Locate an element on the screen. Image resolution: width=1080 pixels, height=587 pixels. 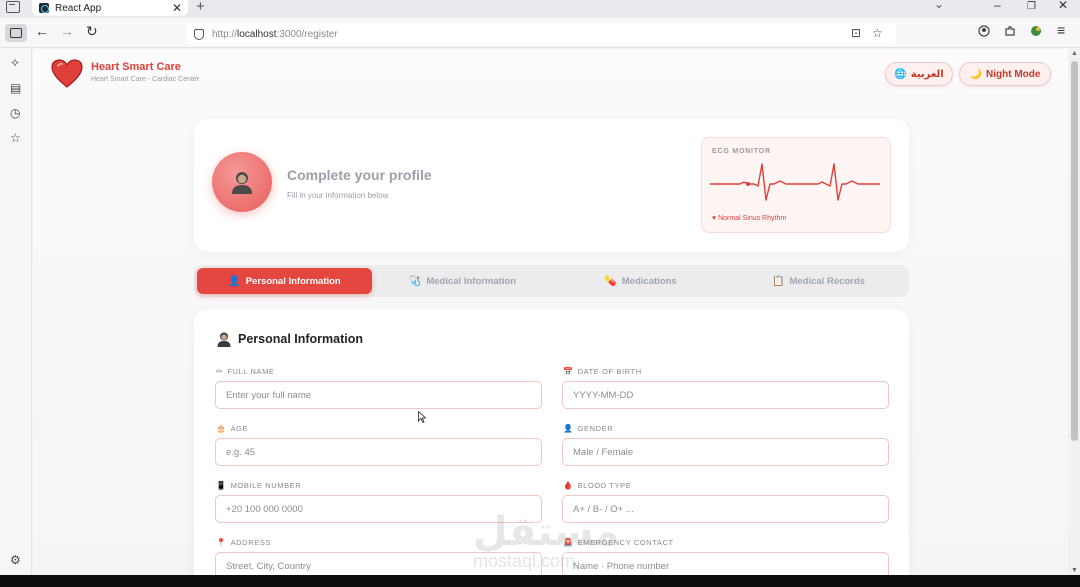
field-label-text: GENDER is located at coordinates (595, 428).